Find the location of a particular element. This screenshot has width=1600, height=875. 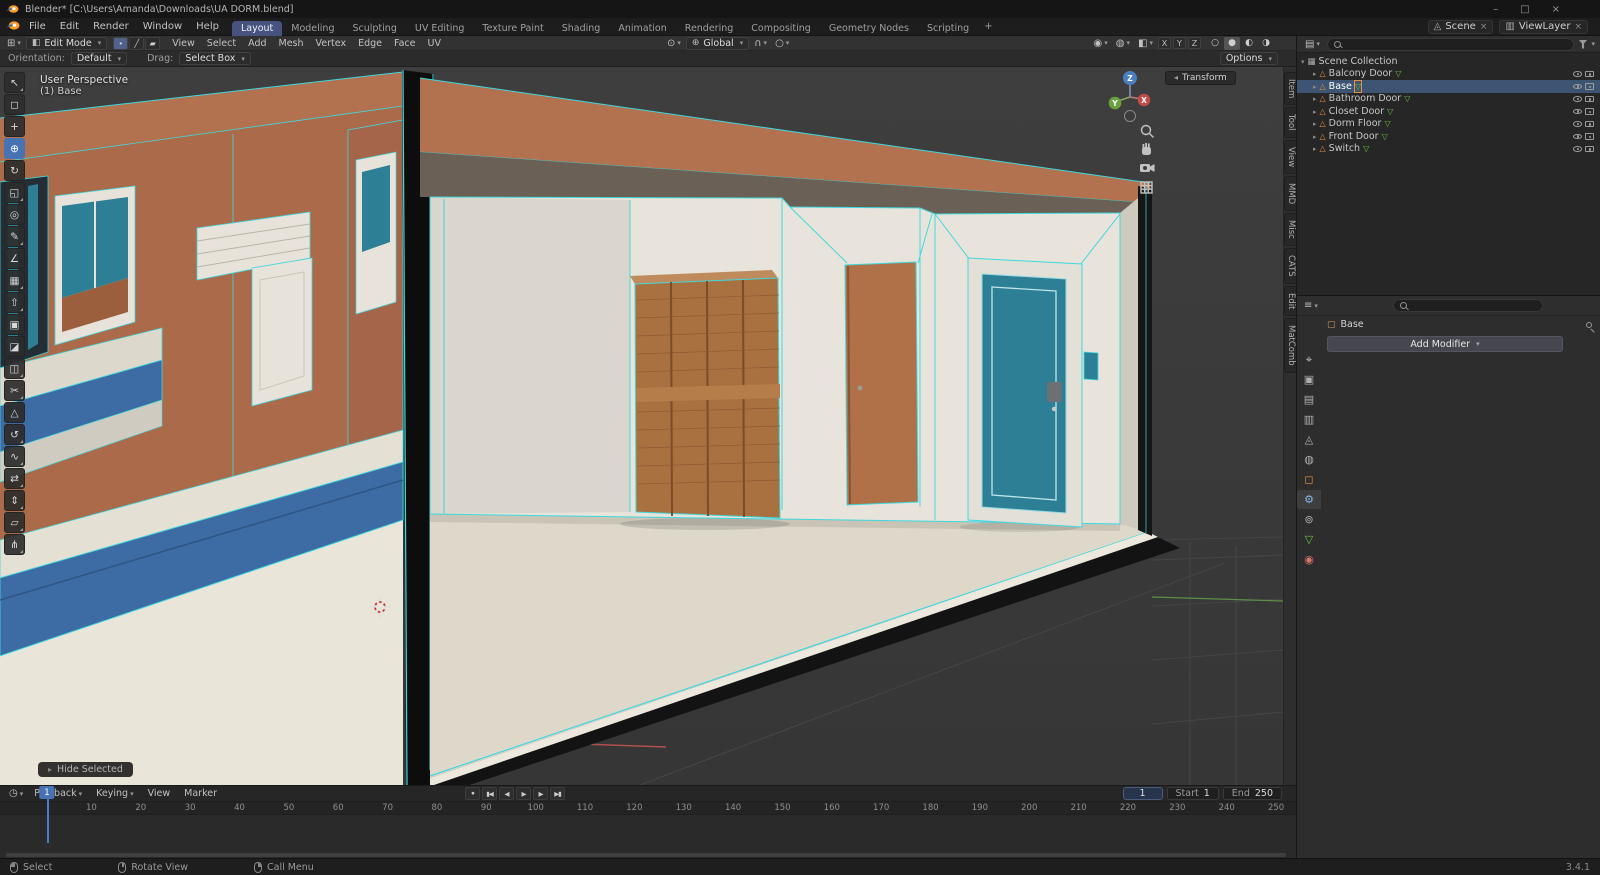

properties-tab: ▤ is located at coordinates (1309, 399).